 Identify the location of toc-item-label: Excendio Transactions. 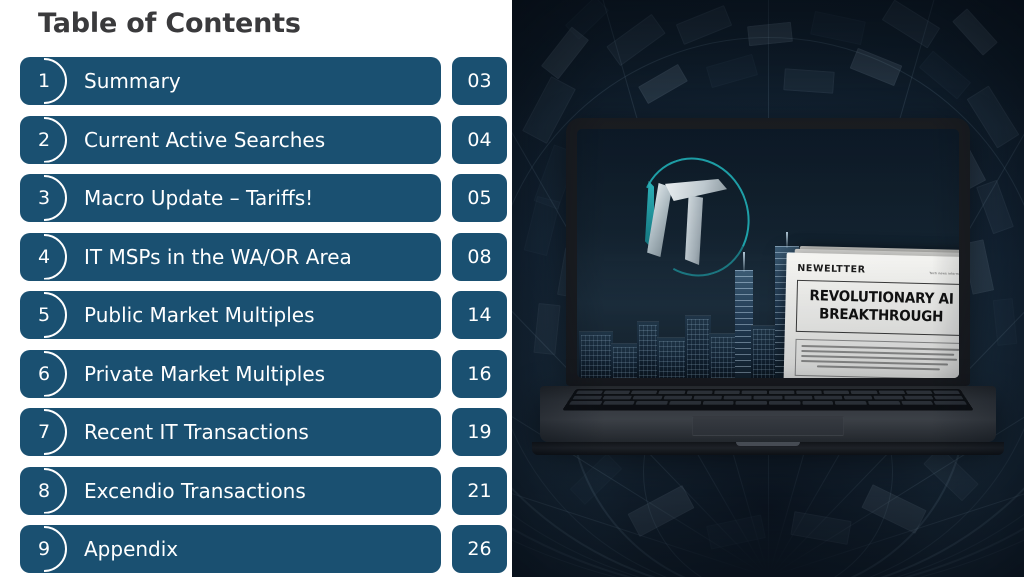
(195, 490).